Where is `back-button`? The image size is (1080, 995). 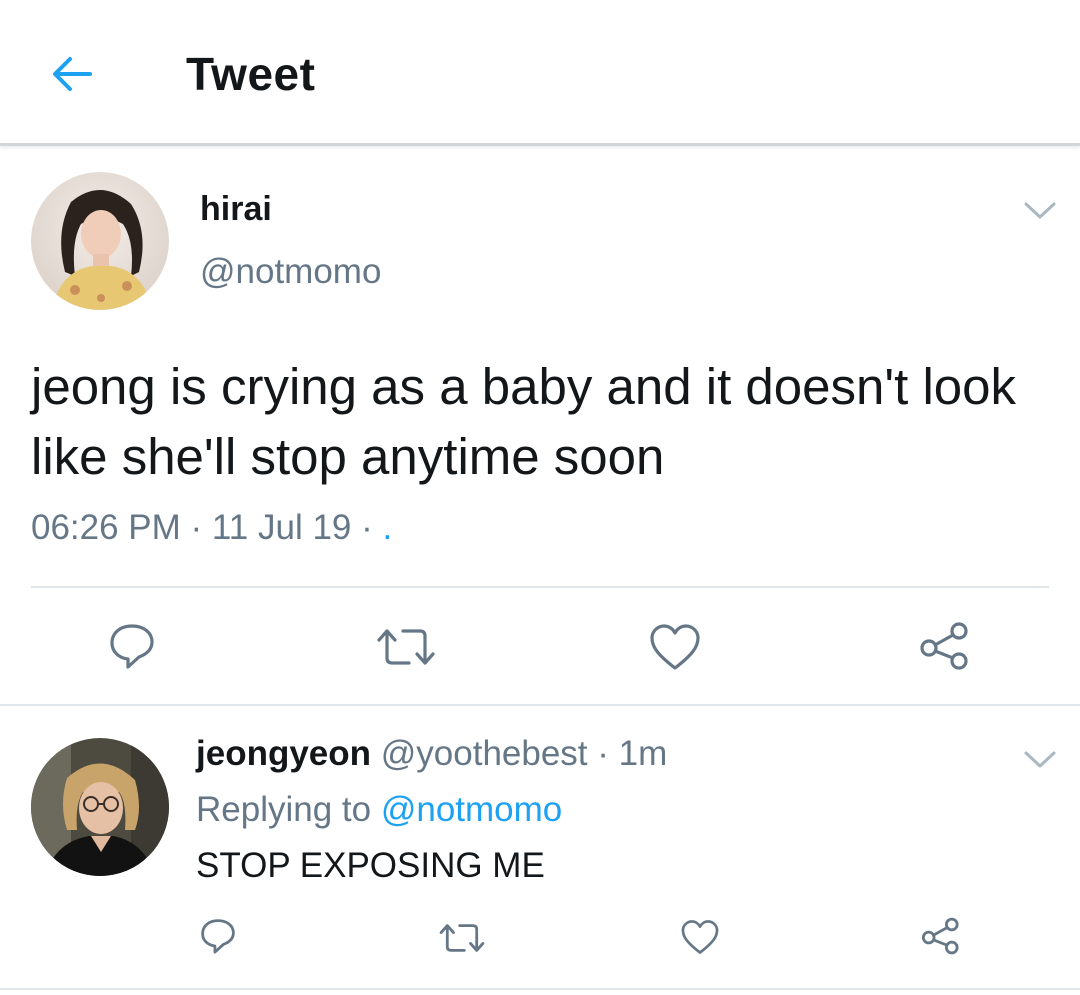
back-button is located at coordinates (72, 74).